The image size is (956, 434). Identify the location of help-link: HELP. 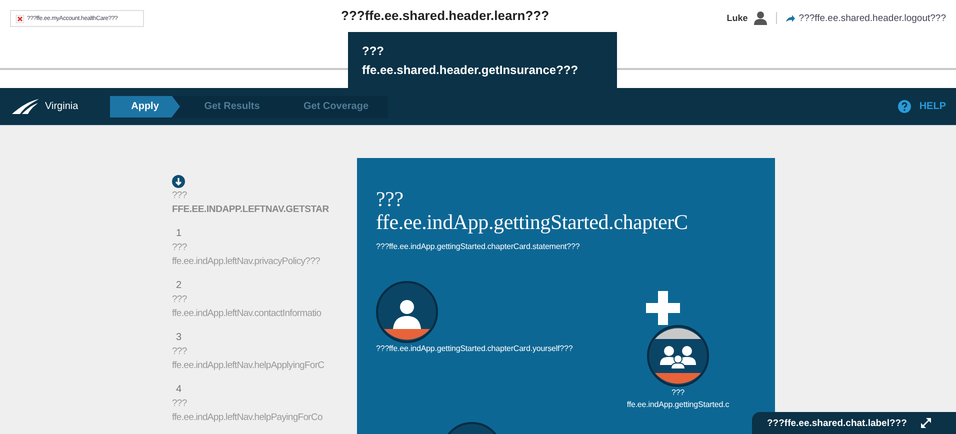
(932, 106).